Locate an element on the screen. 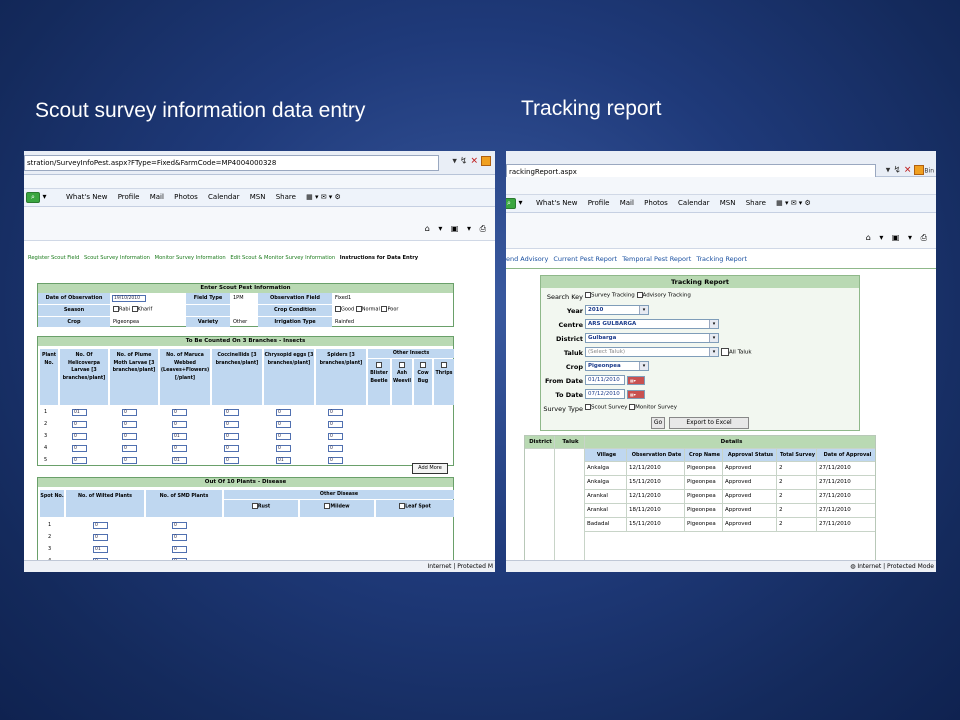  nav-instructions: Instructions for Data Entry is located at coordinates (379, 258).